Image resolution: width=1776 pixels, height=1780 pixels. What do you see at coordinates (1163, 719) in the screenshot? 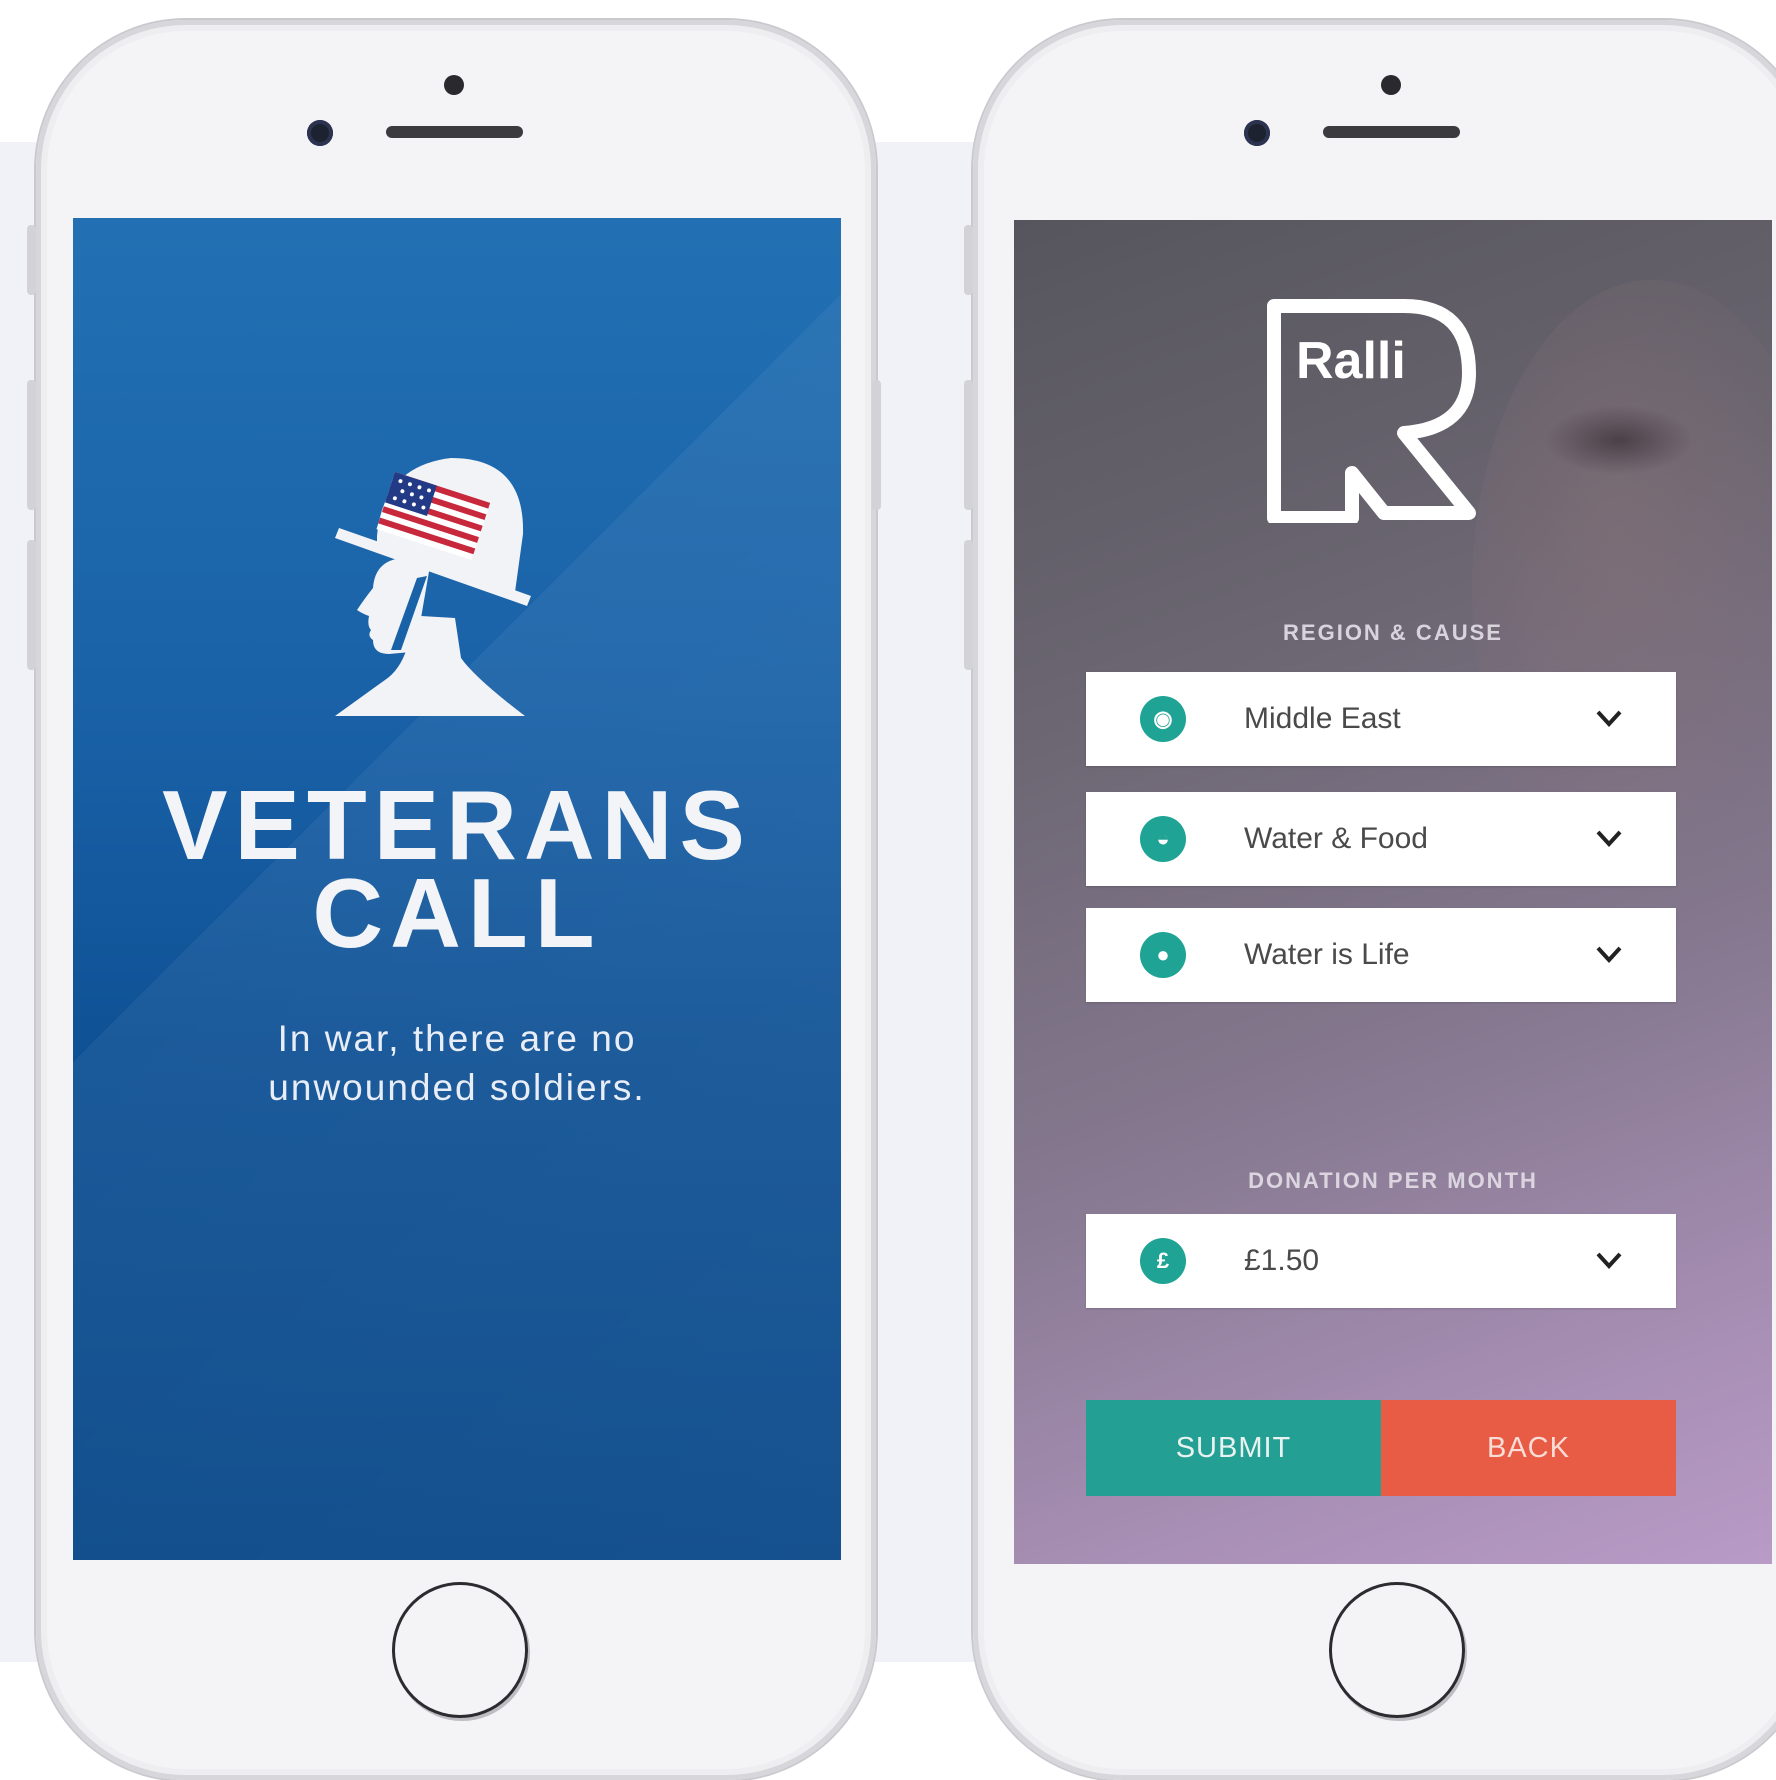
I see `globe-icon: ◉` at bounding box center [1163, 719].